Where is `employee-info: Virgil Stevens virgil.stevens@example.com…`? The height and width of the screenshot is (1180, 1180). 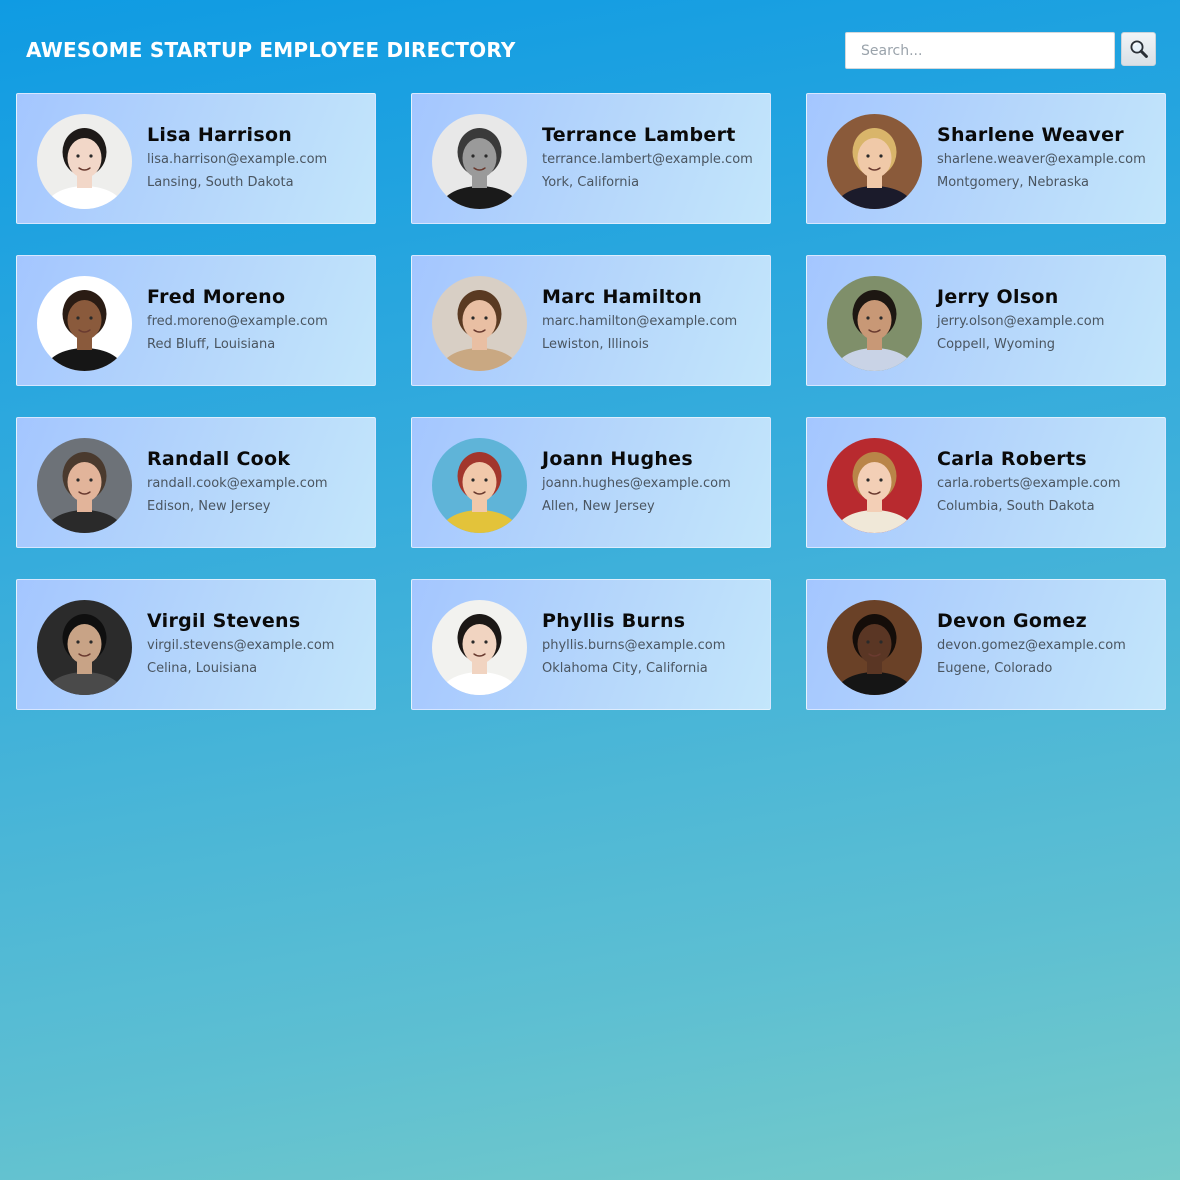
employee-info: Virgil Stevens virgil.stevens@example.com… is located at coordinates (260, 643).